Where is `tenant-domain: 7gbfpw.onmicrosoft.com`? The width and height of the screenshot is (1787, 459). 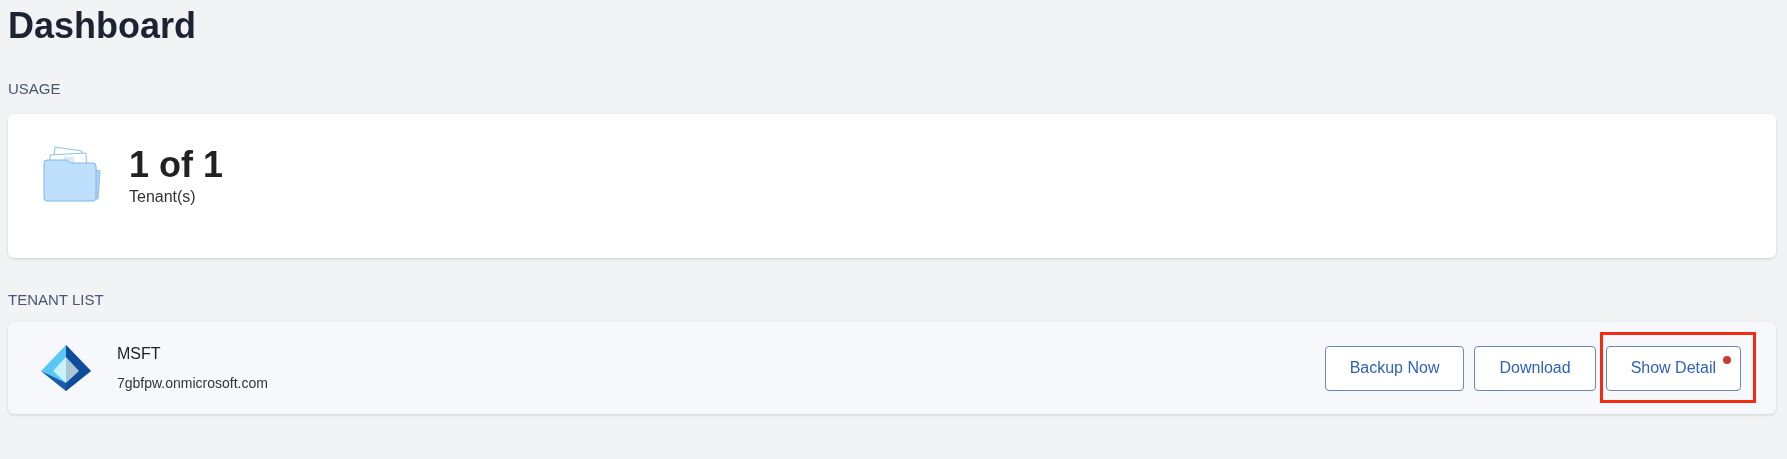
tenant-domain: 7gbfpw.onmicrosoft.com is located at coordinates (192, 383).